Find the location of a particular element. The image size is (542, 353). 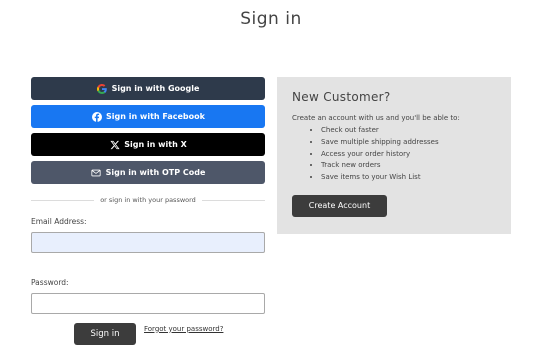

email-field is located at coordinates (148, 242).